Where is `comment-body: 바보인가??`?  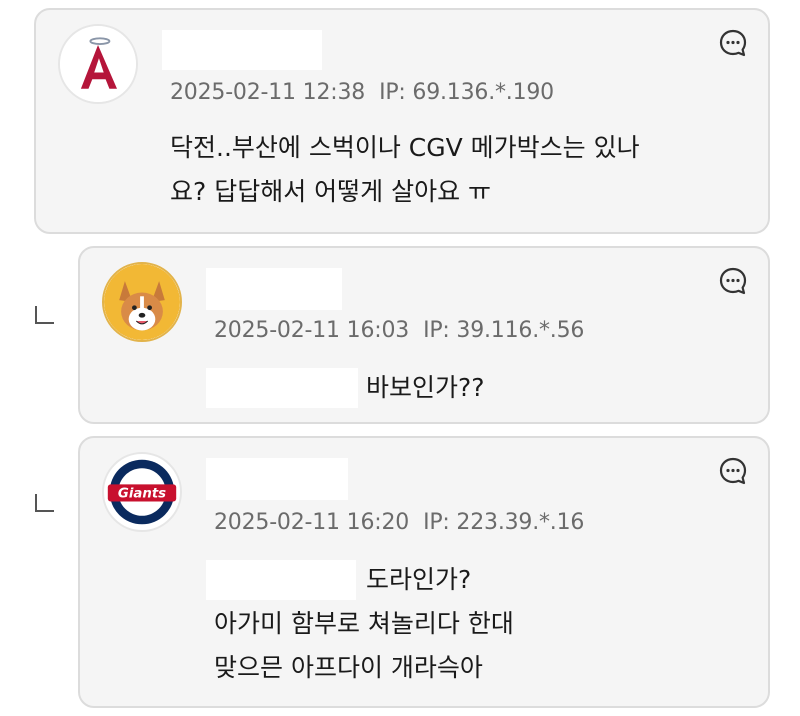
comment-body: 바보인가?? is located at coordinates (425, 388).